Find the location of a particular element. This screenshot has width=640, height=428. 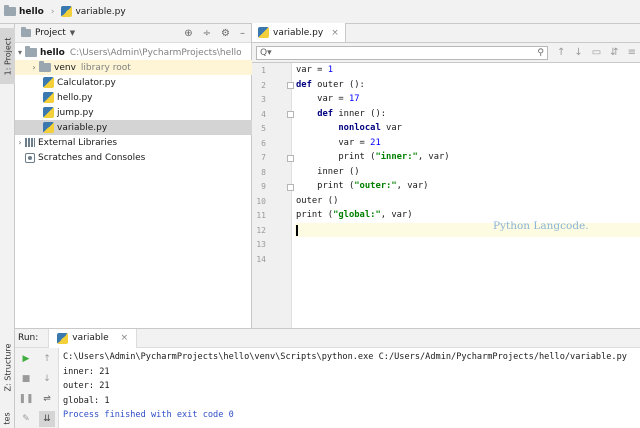

tree-item-path: C:\Users\Admin\PycharmProjects\hello is located at coordinates (155, 52).